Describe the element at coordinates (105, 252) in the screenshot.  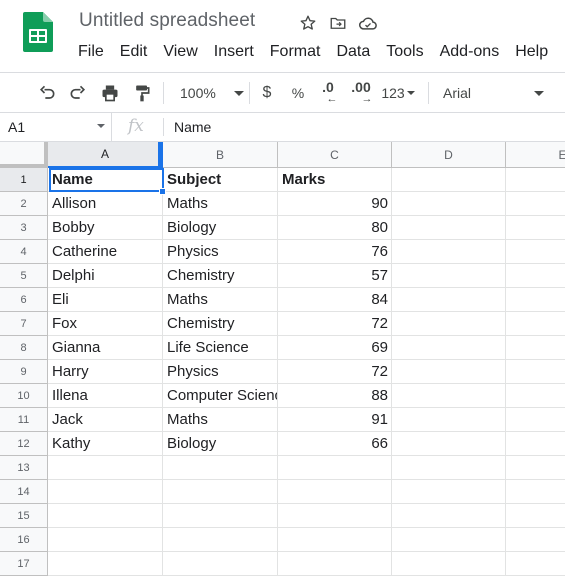
I see `grid-cell: Catherine` at that location.